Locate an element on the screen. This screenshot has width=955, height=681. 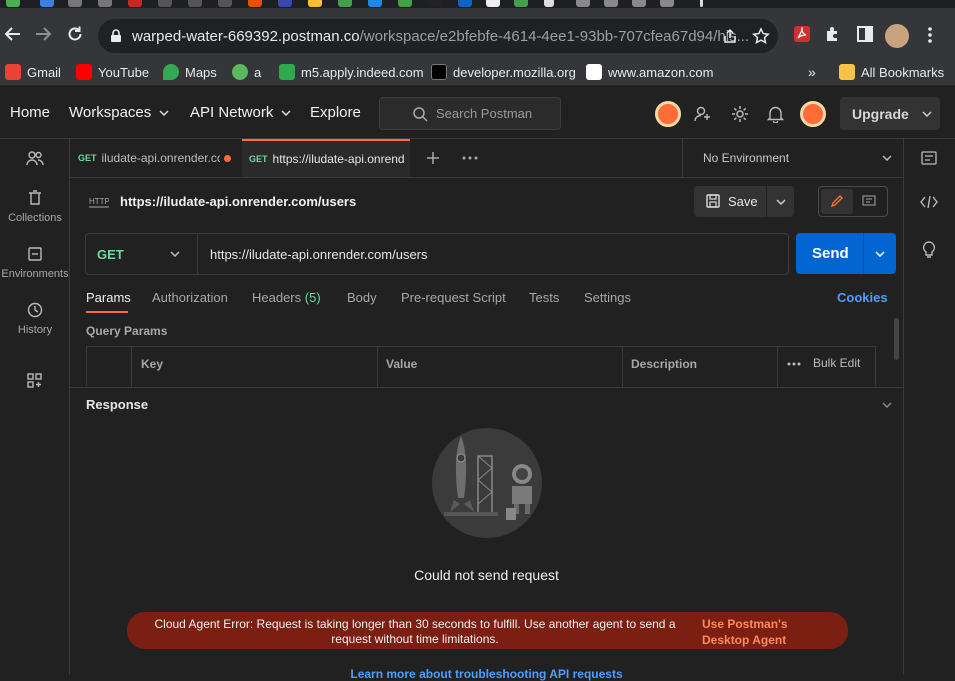
lightbulb-icon is located at coordinates (929, 250).